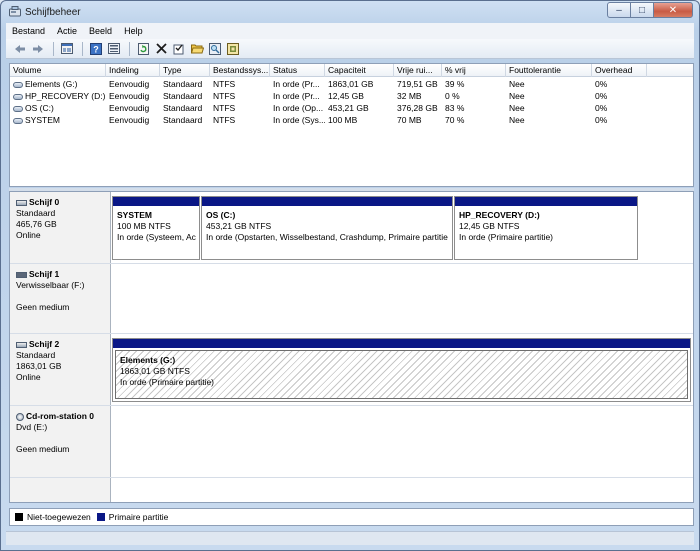 The width and height of the screenshot is (700, 551). I want to click on legend-swatch-primary, so click(100, 517).